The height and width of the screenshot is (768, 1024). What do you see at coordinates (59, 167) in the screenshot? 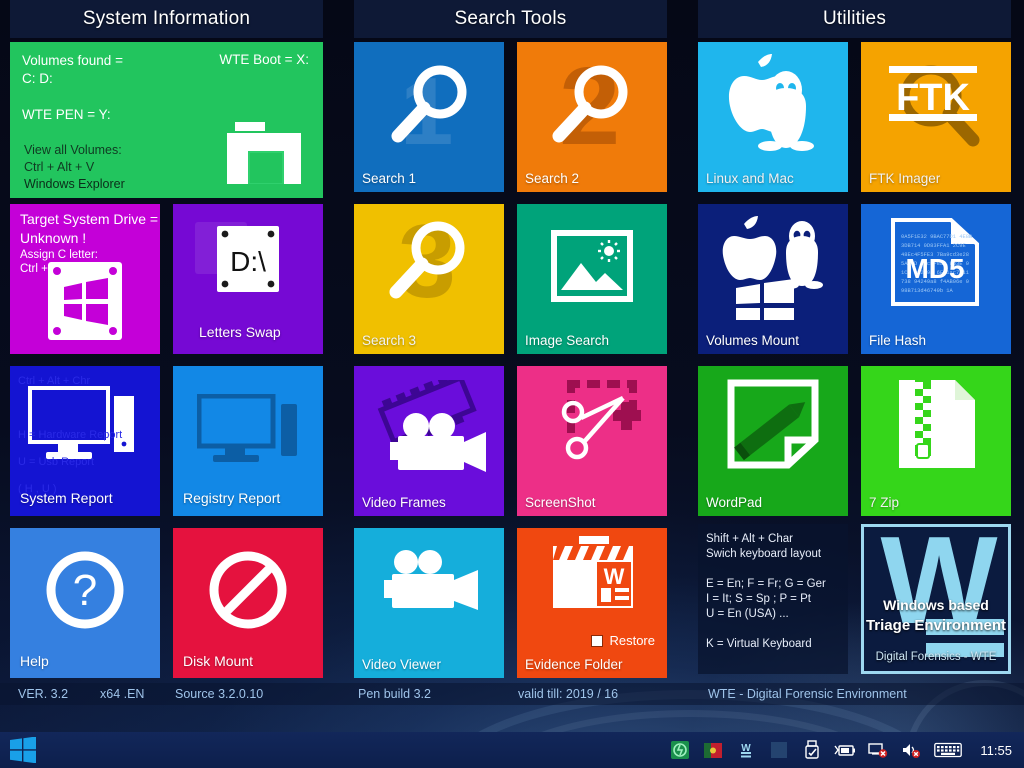
I see `view-all-volumes-line2: Ctrl + Alt + V` at bounding box center [59, 167].